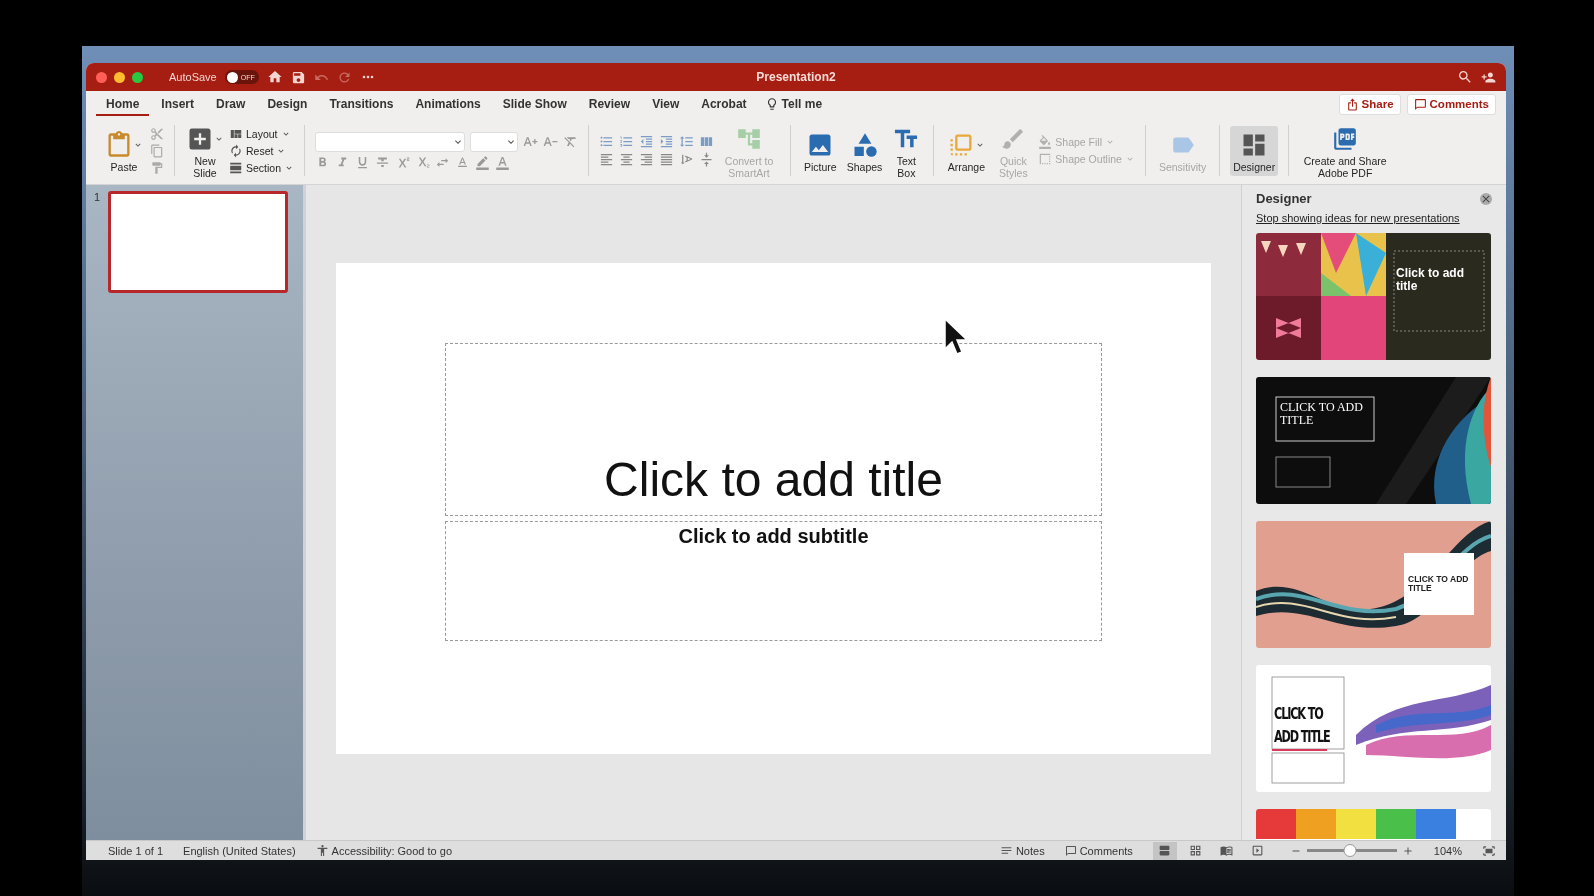 The height and width of the screenshot is (896, 1594). What do you see at coordinates (231, 104) in the screenshot?
I see `ribbon-tab: Draw` at bounding box center [231, 104].